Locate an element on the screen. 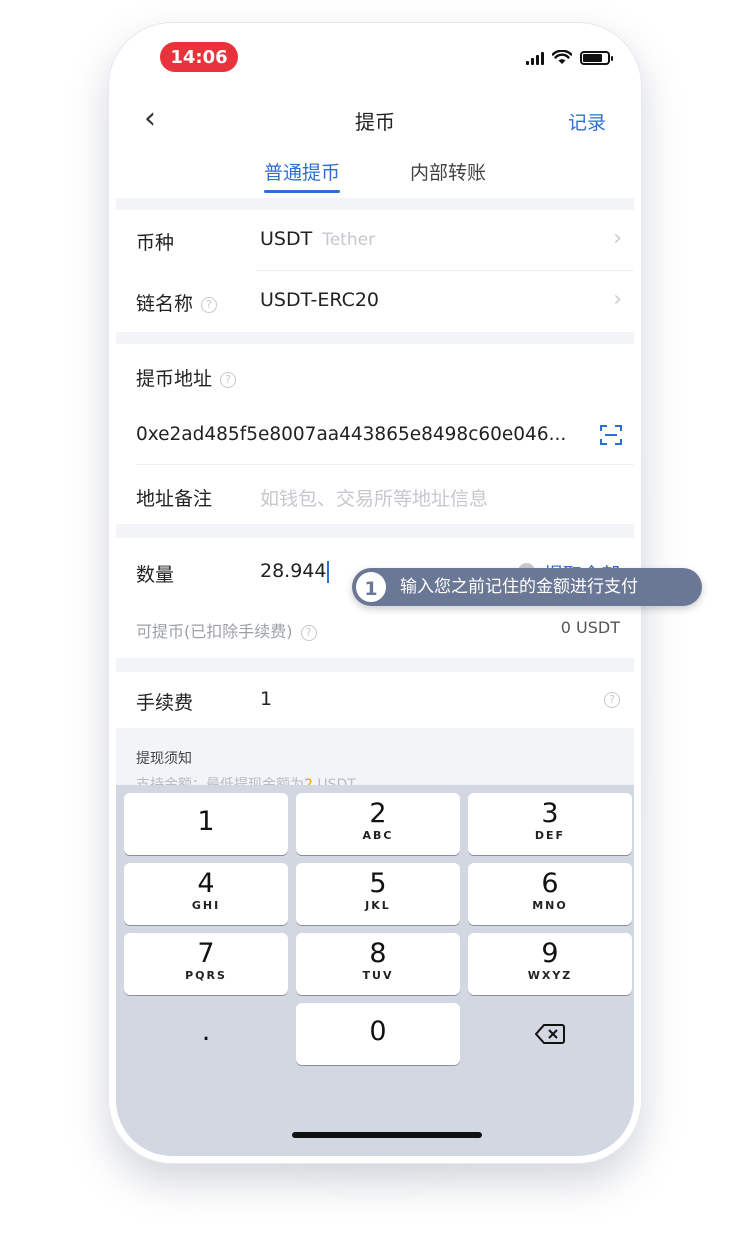 The image size is (750, 1236). memo-input: 如钱包、交易所等地址信息 is located at coordinates (374, 497).